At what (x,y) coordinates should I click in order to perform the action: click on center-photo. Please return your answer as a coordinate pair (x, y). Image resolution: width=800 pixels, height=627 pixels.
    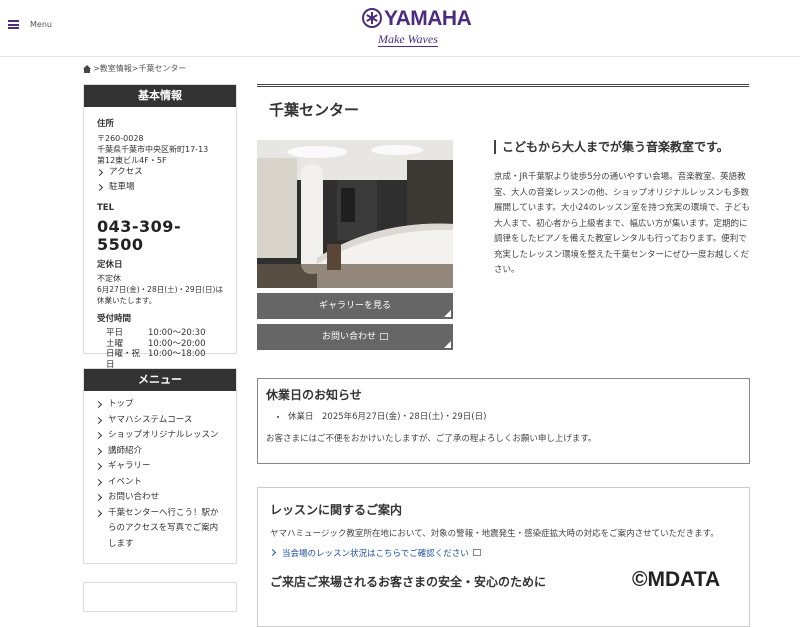
    Looking at the image, I should click on (355, 214).